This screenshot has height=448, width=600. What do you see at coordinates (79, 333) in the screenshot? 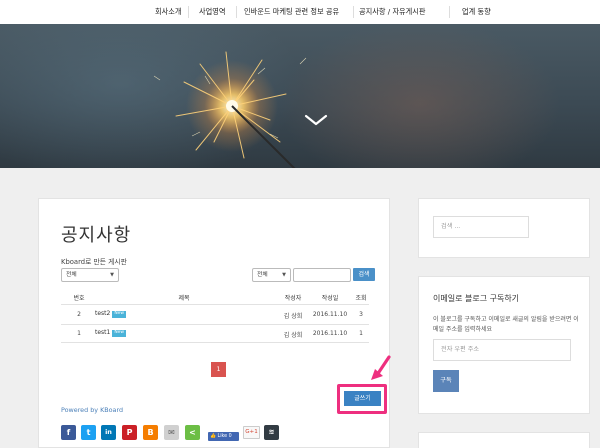
I see `row-number: 1` at bounding box center [79, 333].